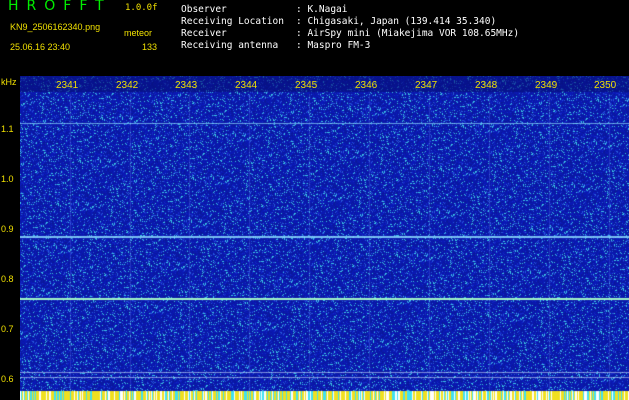  I want to click on antenna-label: Receiving antenna, so click(230, 45).